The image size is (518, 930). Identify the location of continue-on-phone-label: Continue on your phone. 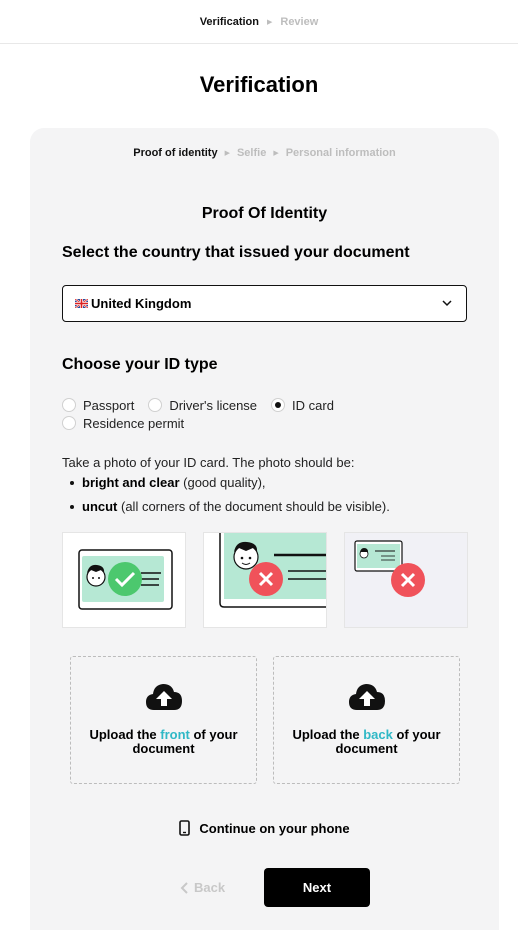
(274, 828).